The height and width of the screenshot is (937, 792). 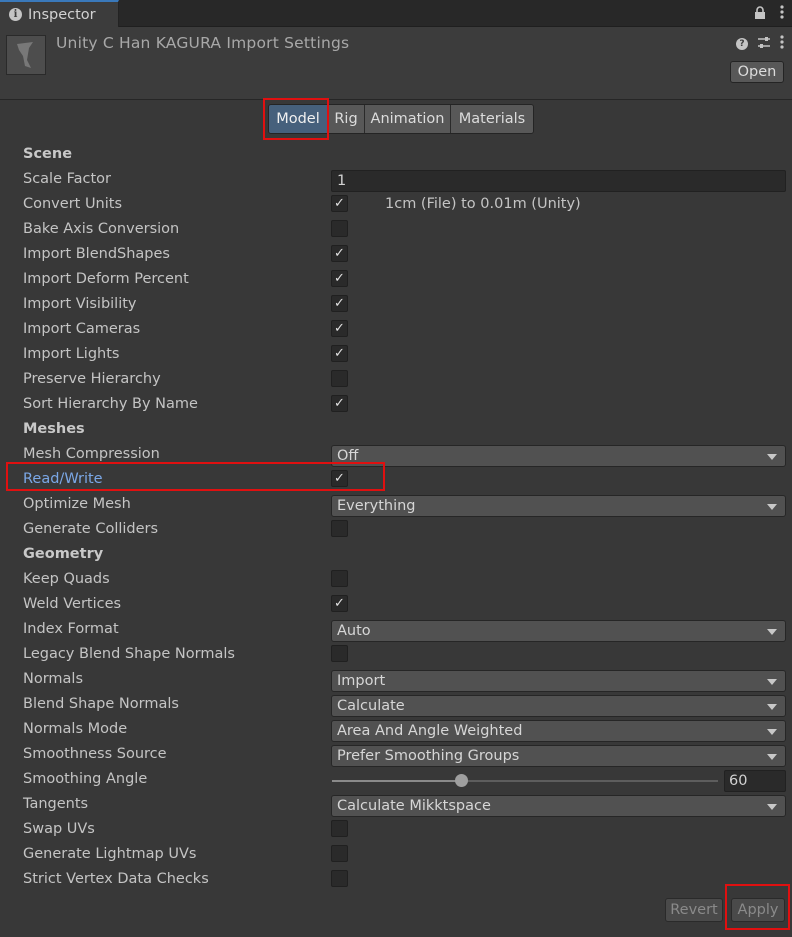 What do you see at coordinates (396, 230) in the screenshot?
I see `row-bake-axis-conversion: Bake Axis Conversion` at bounding box center [396, 230].